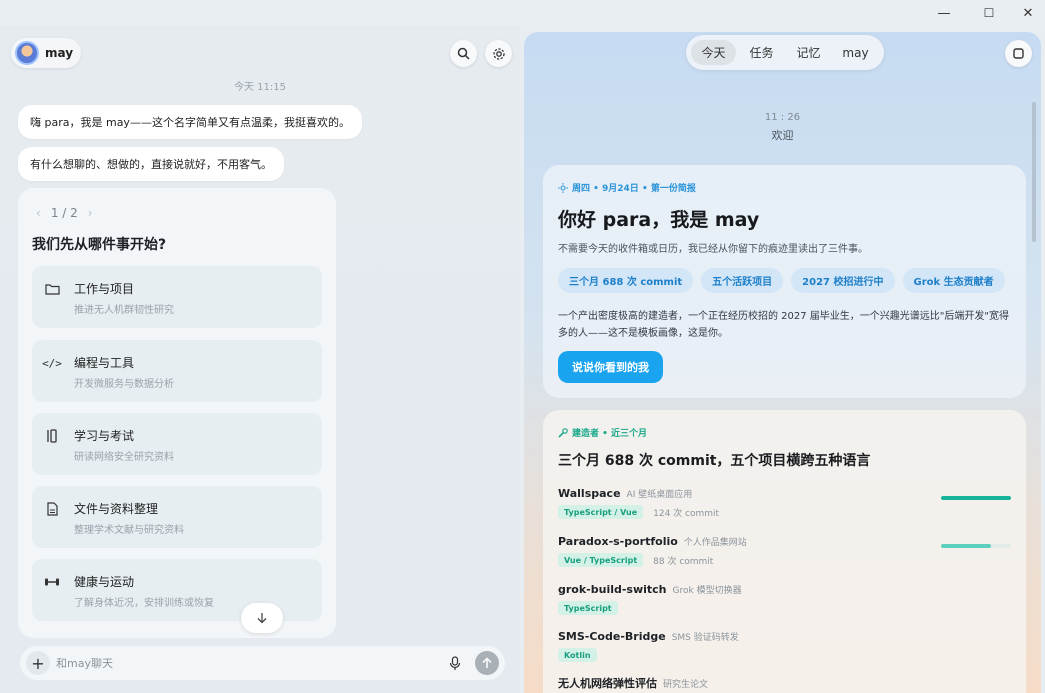 Image resolution: width=1045 pixels, height=693 pixels. I want to click on repo-item: 无人机网络弹性评估 研究生论文, so click(788, 681).